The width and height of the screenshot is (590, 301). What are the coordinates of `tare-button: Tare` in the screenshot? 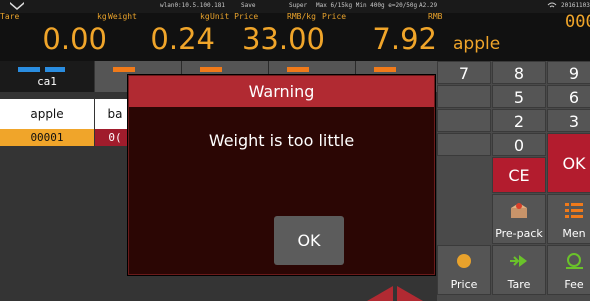 It's located at (519, 270).